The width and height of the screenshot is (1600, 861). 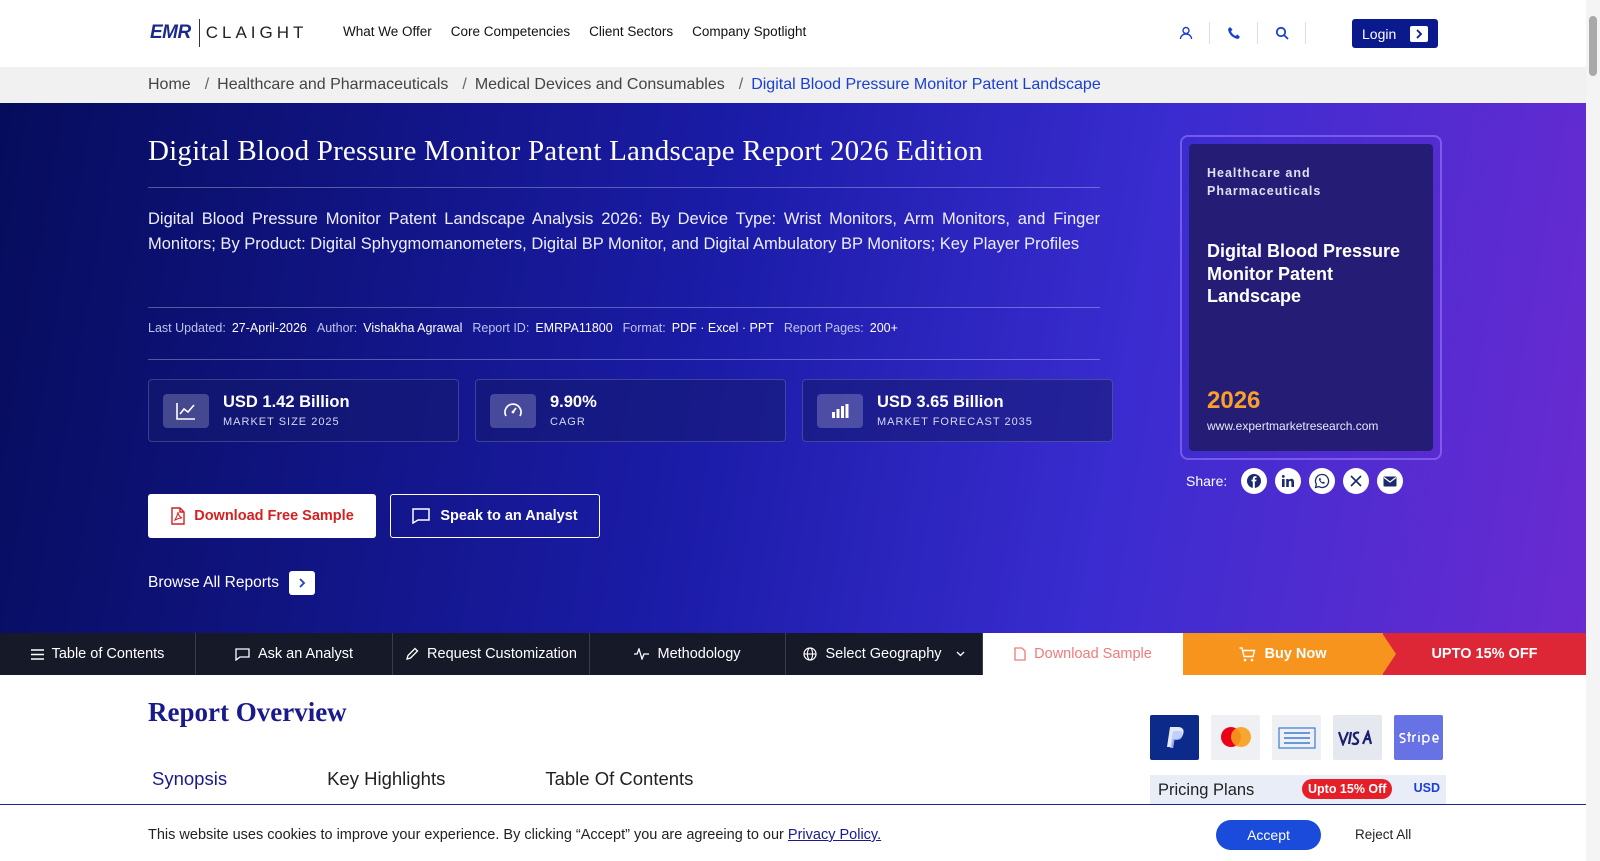 I want to click on page-scrollbar, so click(x=1593, y=430).